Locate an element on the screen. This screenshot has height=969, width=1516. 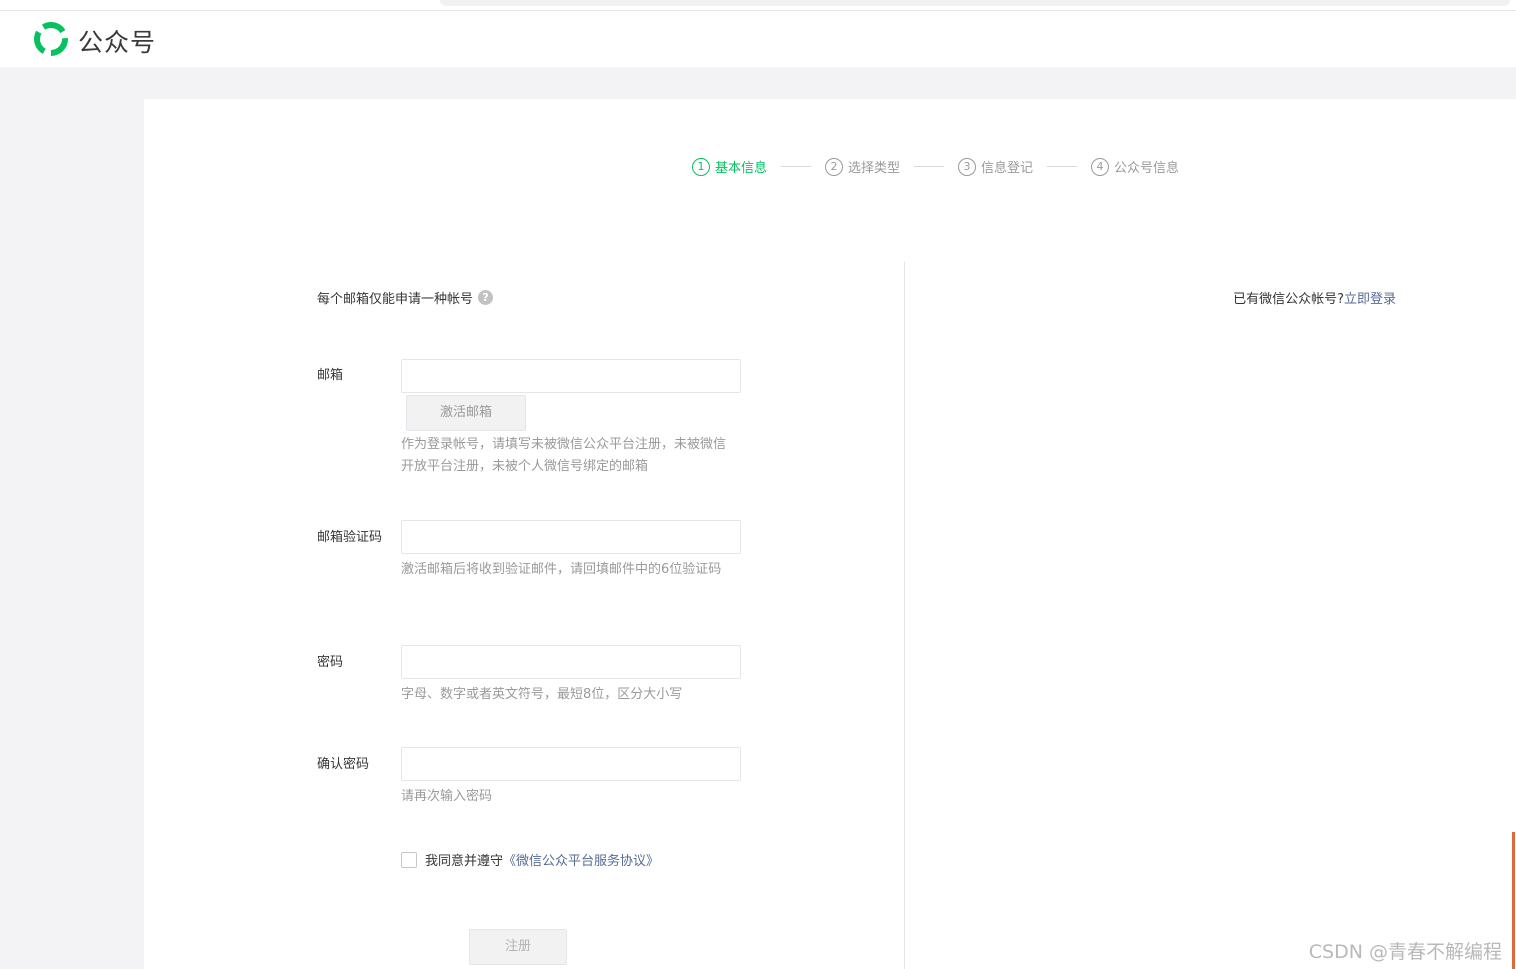
step-number: 4 is located at coordinates (1100, 166).